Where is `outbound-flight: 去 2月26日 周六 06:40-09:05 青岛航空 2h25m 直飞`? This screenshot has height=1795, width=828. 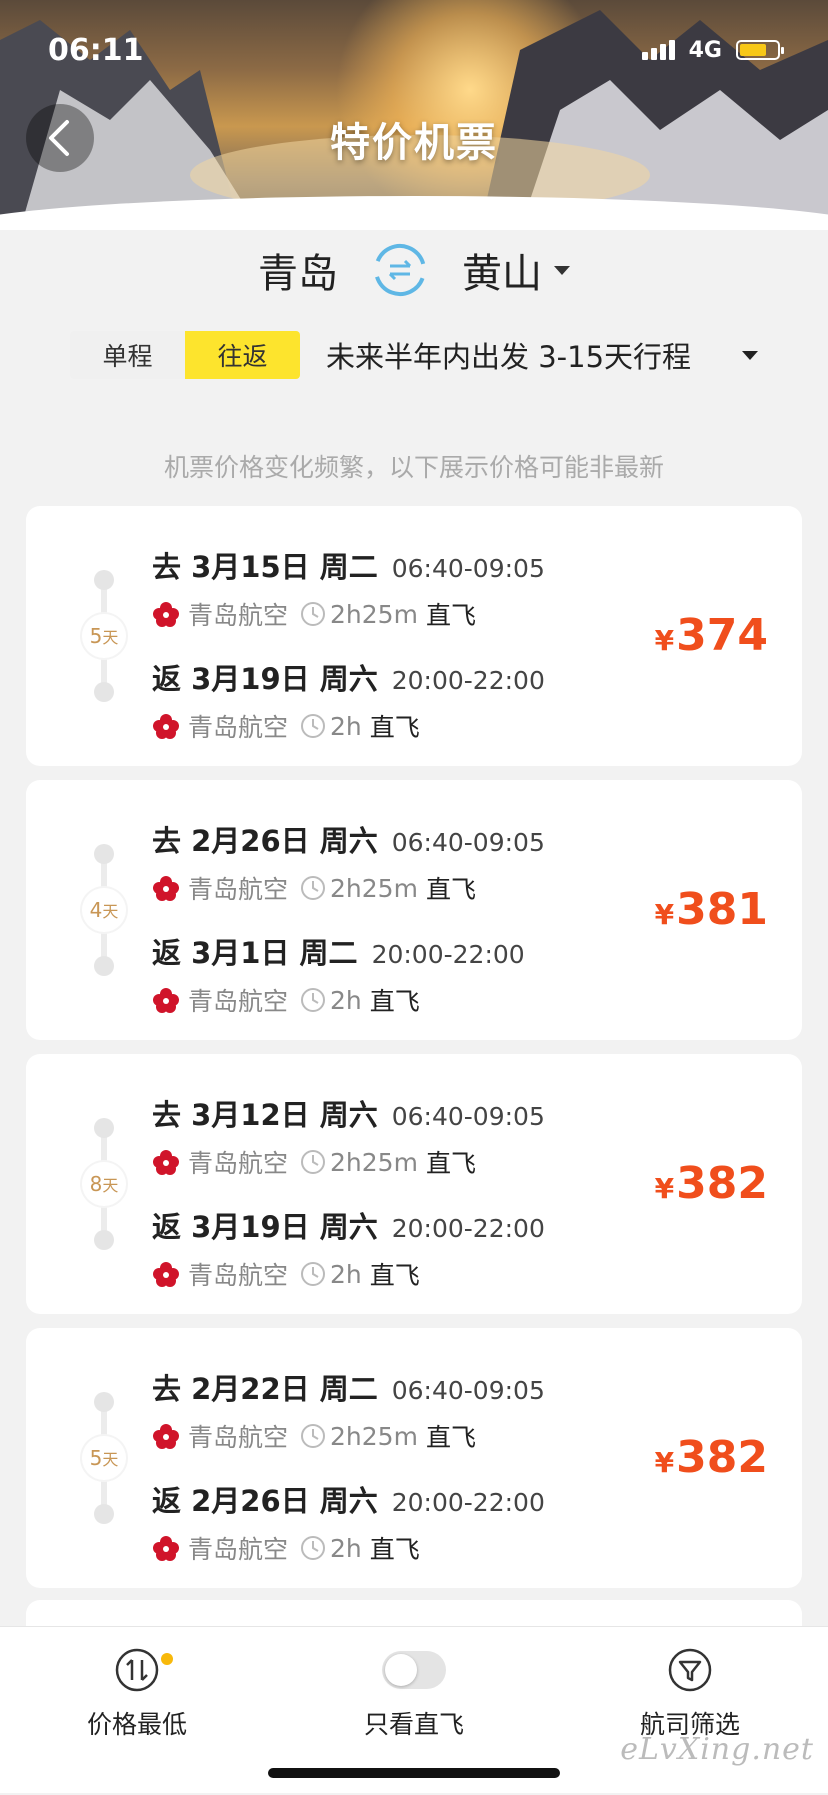
outbound-flight: 去 2月26日 周六 06:40-09:05 青岛航空 2h25m 直飞 is located at coordinates (348, 862).